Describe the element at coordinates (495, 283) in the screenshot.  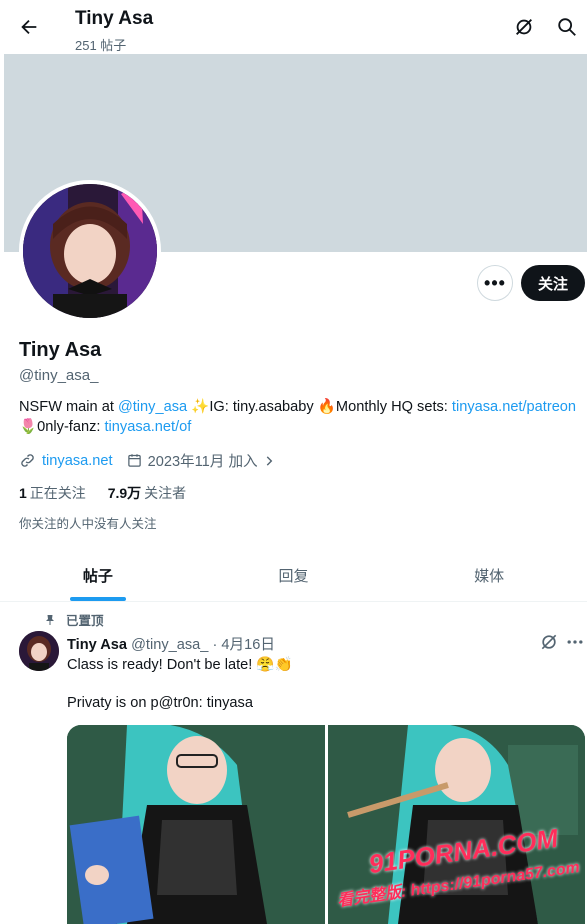
I see `more-options-button: •••` at that location.